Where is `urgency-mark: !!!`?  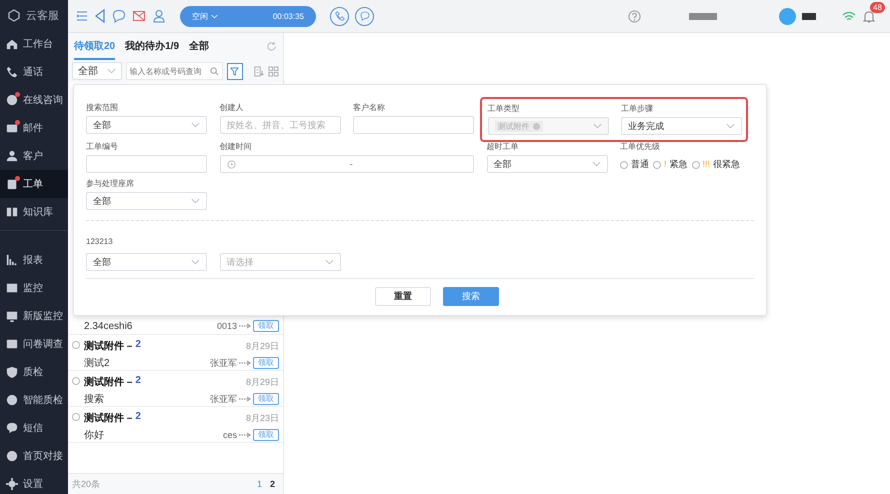
urgency-mark: !!! is located at coordinates (706, 164).